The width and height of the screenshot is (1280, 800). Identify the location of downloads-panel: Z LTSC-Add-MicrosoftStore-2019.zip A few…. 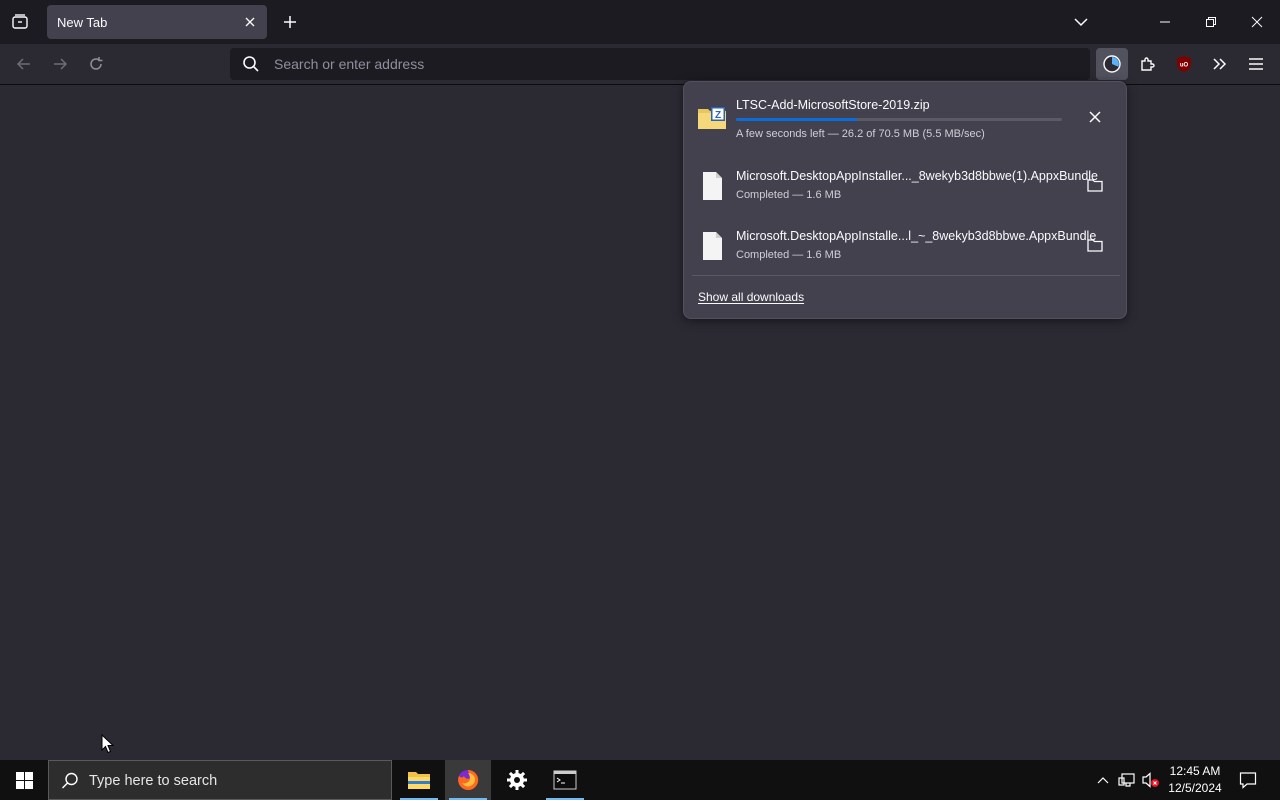
(905, 200).